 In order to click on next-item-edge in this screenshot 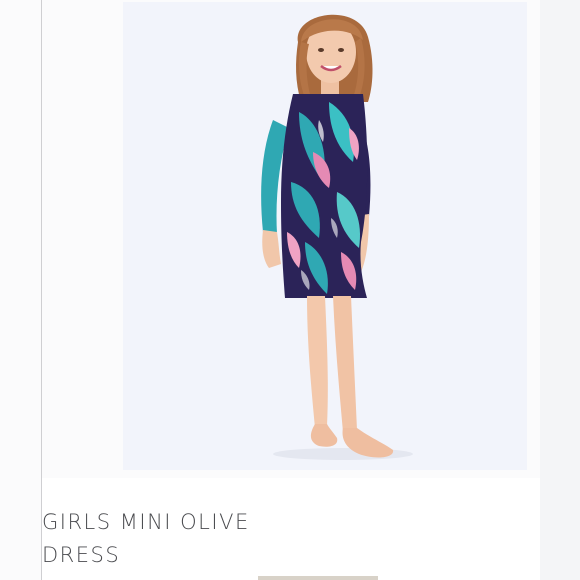, I will do `click(318, 578)`.